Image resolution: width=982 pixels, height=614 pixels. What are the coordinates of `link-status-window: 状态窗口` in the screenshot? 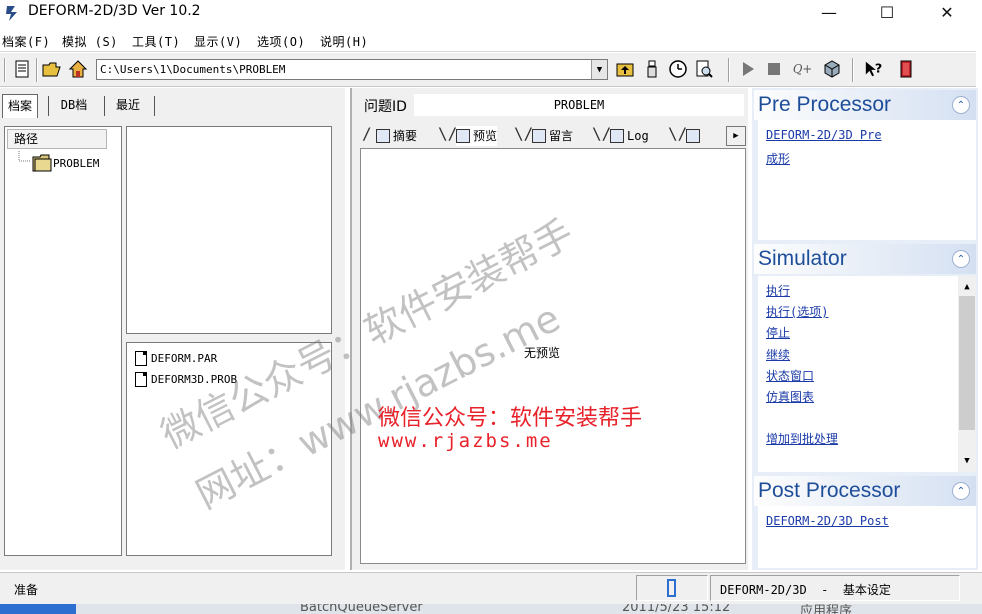 It's located at (790, 375).